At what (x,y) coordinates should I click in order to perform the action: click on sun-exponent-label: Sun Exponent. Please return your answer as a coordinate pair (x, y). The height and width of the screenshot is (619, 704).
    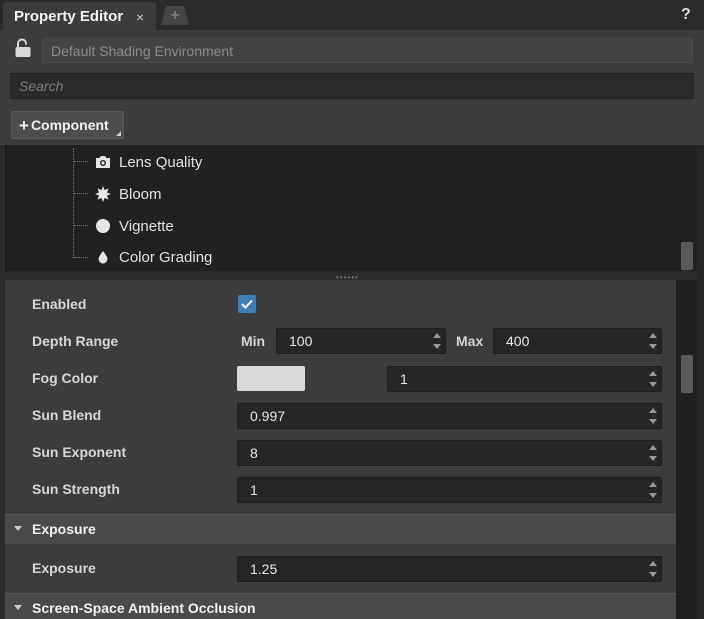
    Looking at the image, I should click on (79, 452).